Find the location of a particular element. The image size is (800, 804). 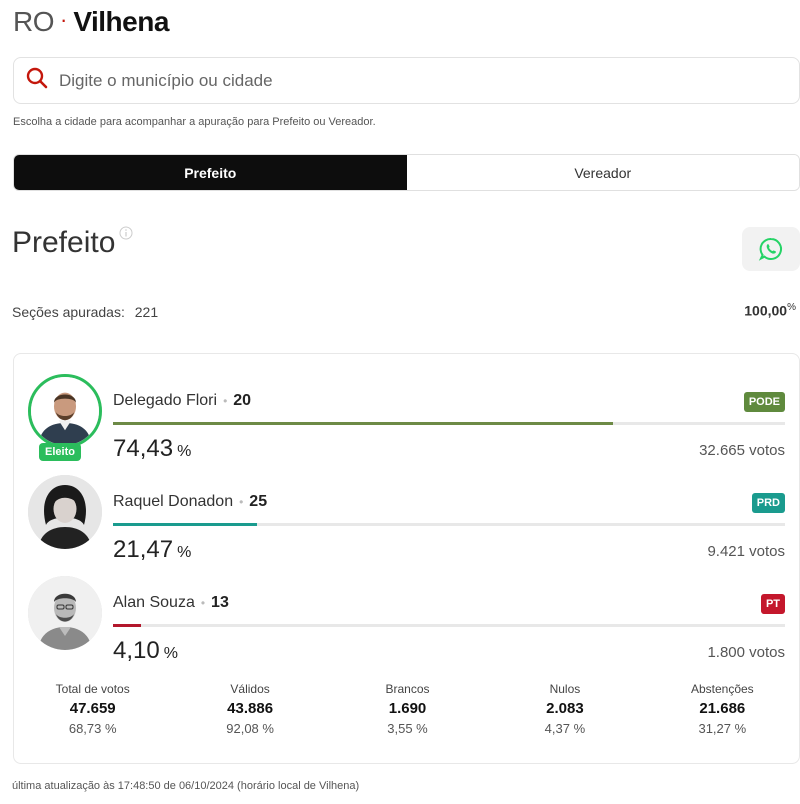

candidate-name: Delegado Flori • 20 is located at coordinates (182, 400).